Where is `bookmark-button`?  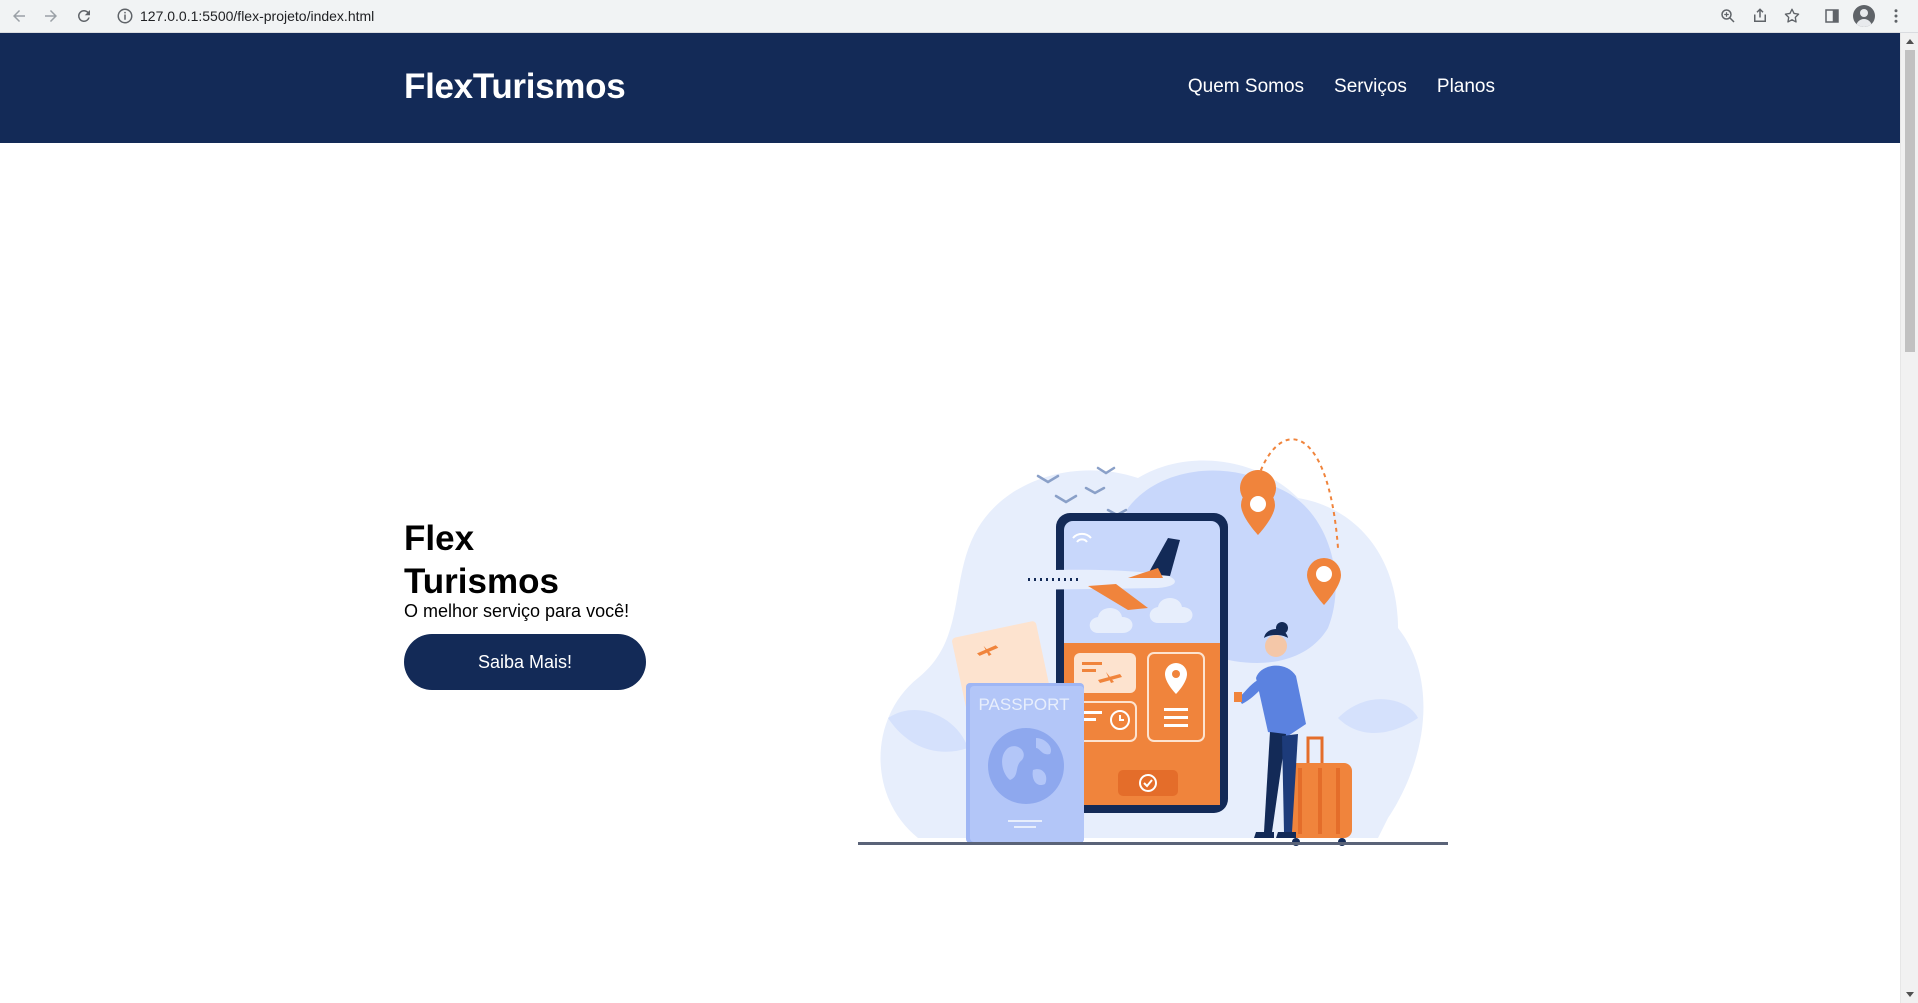 bookmark-button is located at coordinates (1792, 16).